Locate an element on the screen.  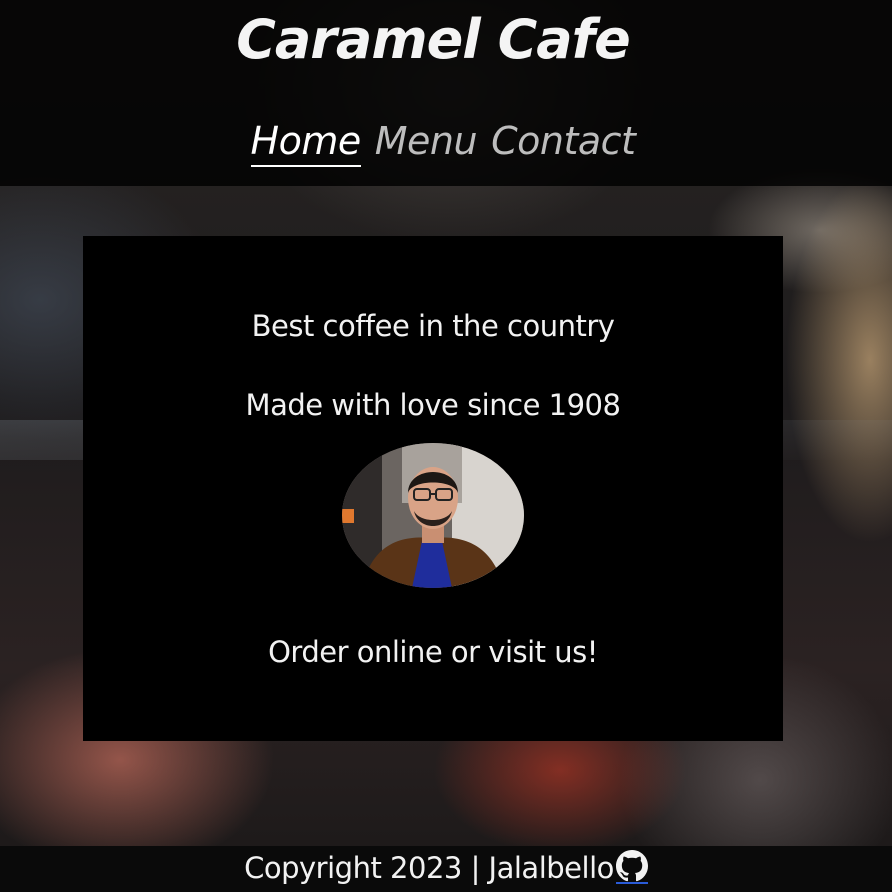
nav-menu-link: Menu is located at coordinates (426, 141).